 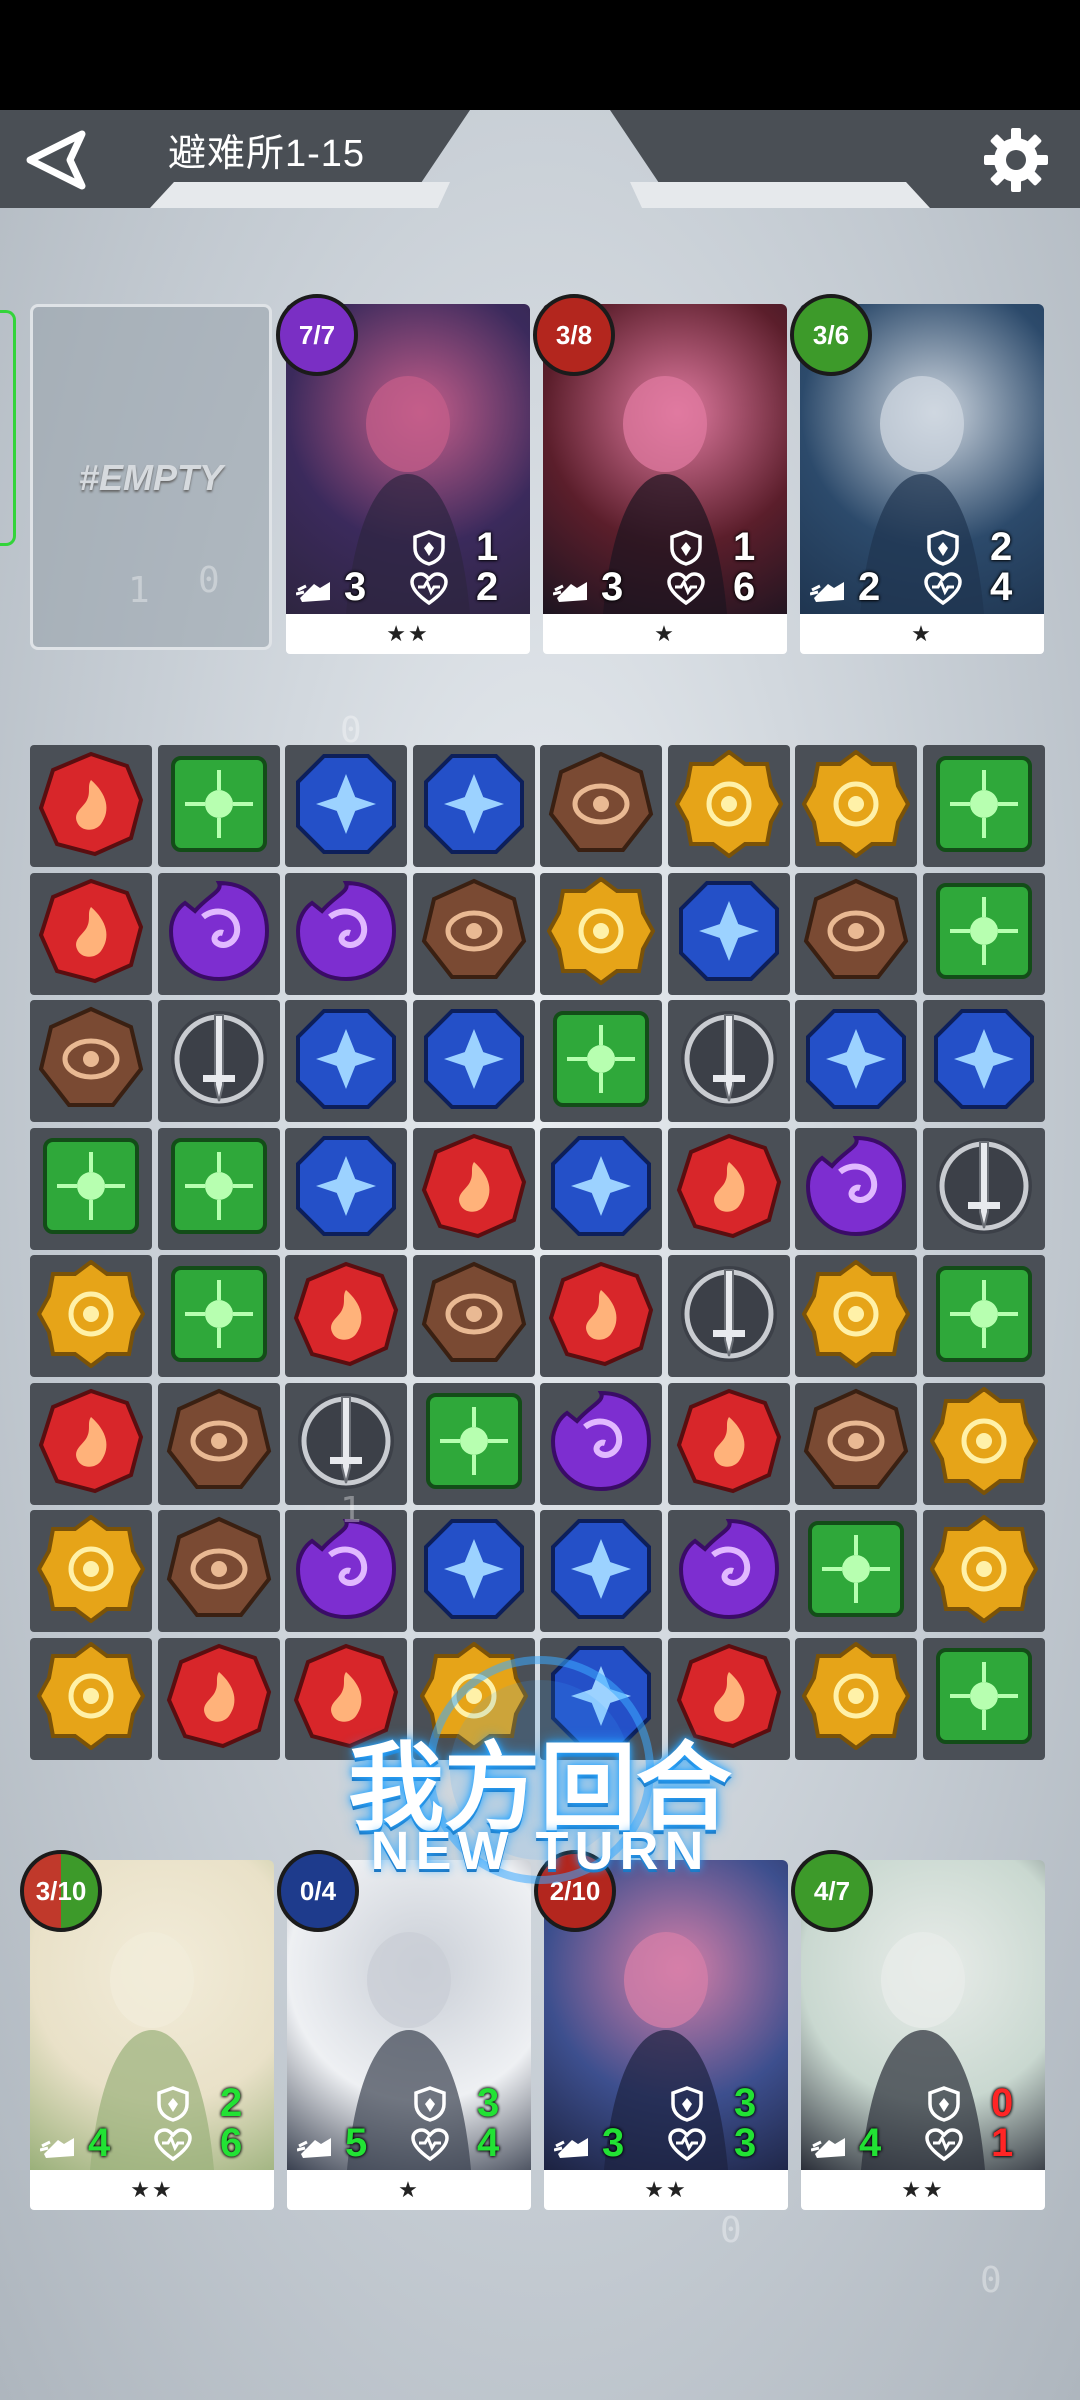 What do you see at coordinates (660, 474) in the screenshot?
I see `enemy-card: 3 1 6 ★ 3/8` at bounding box center [660, 474].